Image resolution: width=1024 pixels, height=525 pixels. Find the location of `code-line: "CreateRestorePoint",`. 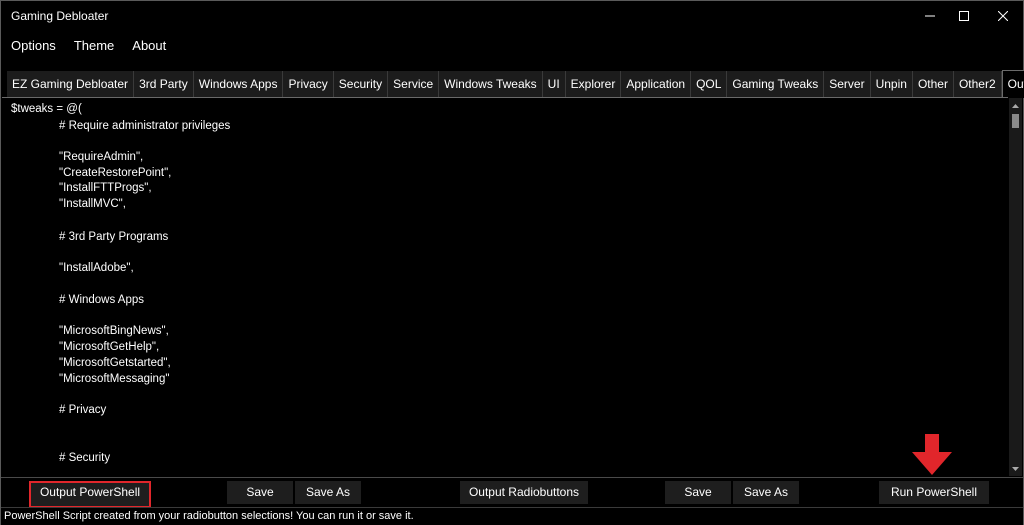

code-line: "CreateRestorePoint", is located at coordinates (115, 173).